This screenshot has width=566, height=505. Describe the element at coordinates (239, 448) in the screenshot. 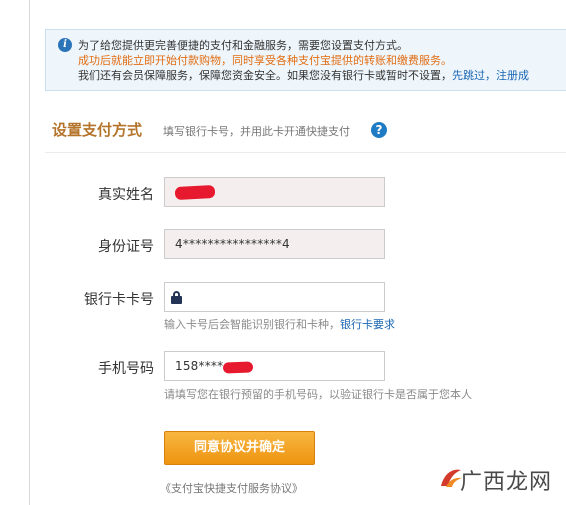

I see `agree-and-confirm-button: 同意协议并确定` at that location.